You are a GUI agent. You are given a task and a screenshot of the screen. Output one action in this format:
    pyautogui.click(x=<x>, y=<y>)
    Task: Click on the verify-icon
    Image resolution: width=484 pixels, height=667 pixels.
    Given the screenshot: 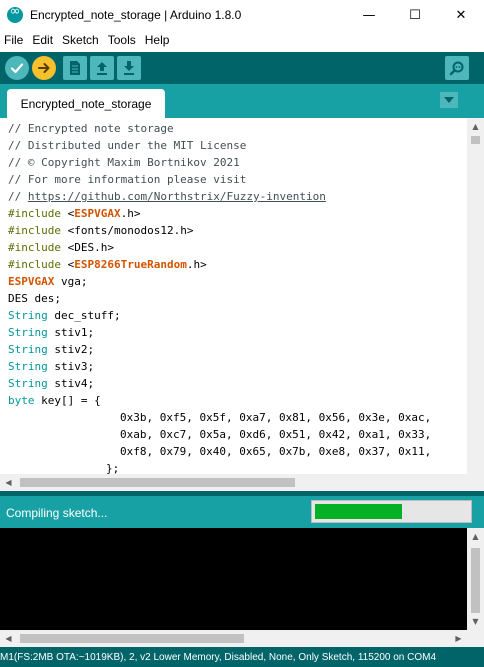 What is the action you would take?
    pyautogui.click(x=17, y=68)
    